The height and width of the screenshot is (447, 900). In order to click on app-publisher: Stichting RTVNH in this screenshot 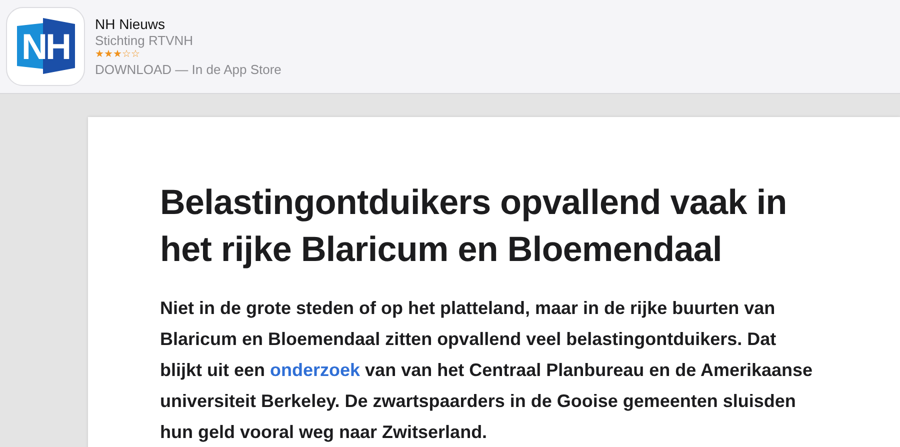, I will do `click(144, 40)`.